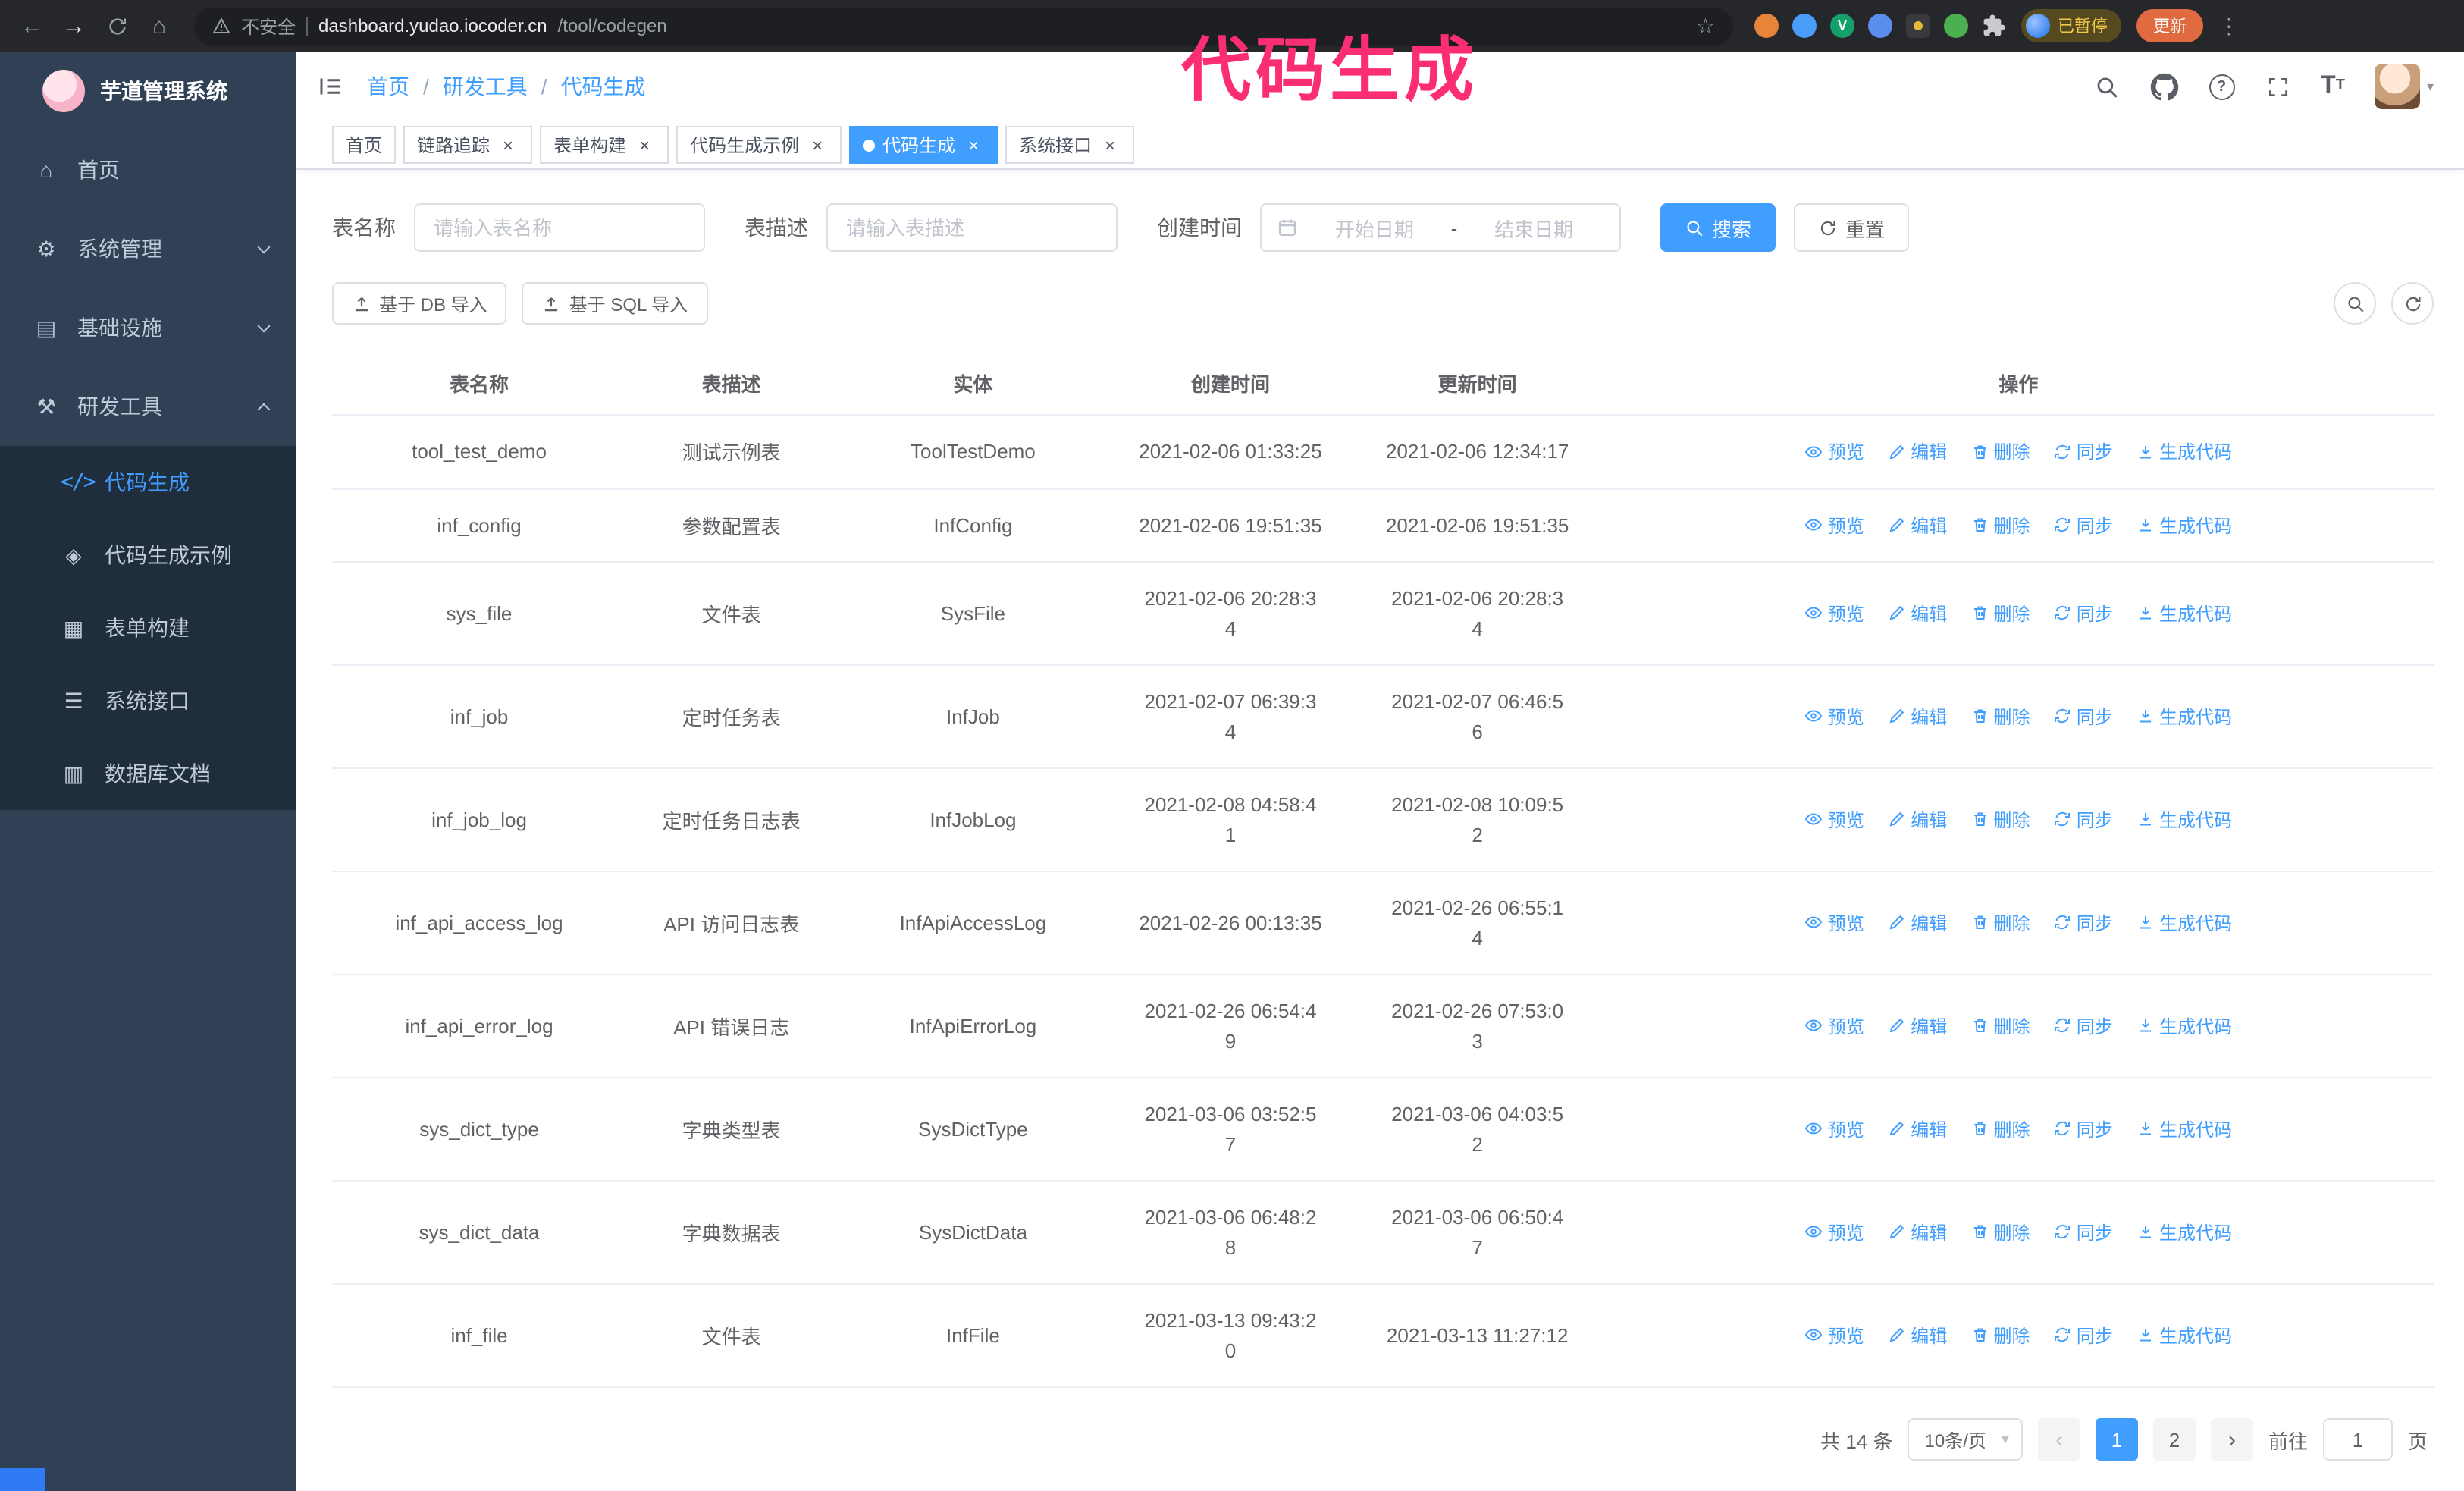 The image size is (2464, 1491). Describe the element at coordinates (1956, 26) in the screenshot. I see `extension-icon-green` at that location.